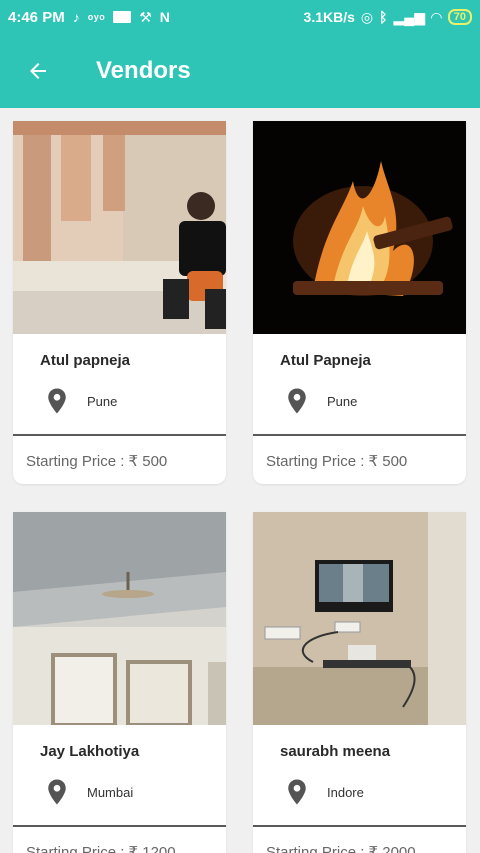 Image resolution: width=480 pixels, height=853 pixels. Describe the element at coordinates (76, 17) in the screenshot. I see `tiktok-icon: ♪` at that location.